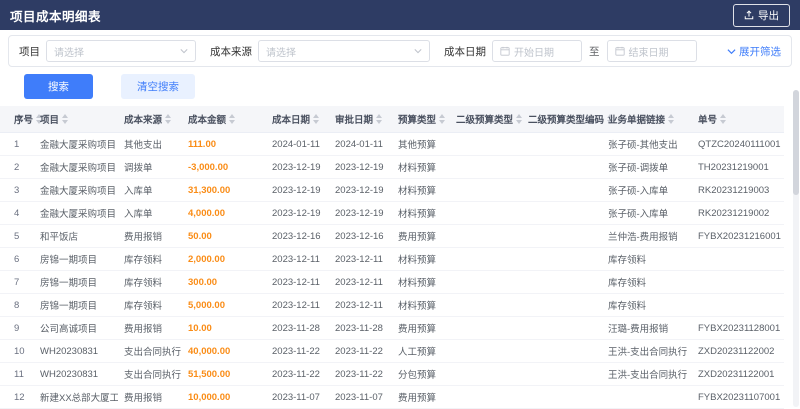 The height and width of the screenshot is (409, 800). What do you see at coordinates (505, 51) in the screenshot?
I see `calendar-icon` at bounding box center [505, 51].